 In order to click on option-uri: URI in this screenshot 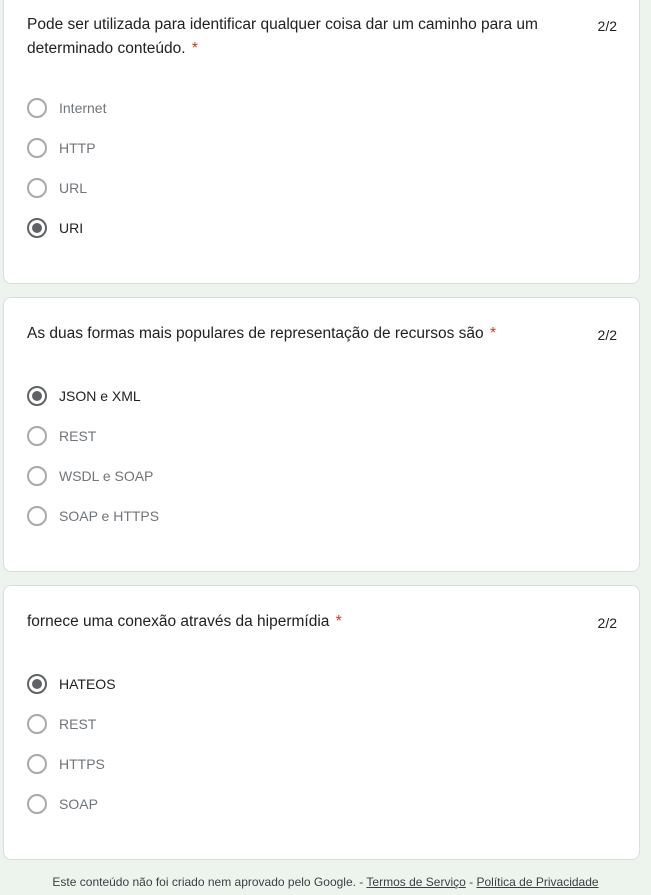, I will do `click(55, 228)`.